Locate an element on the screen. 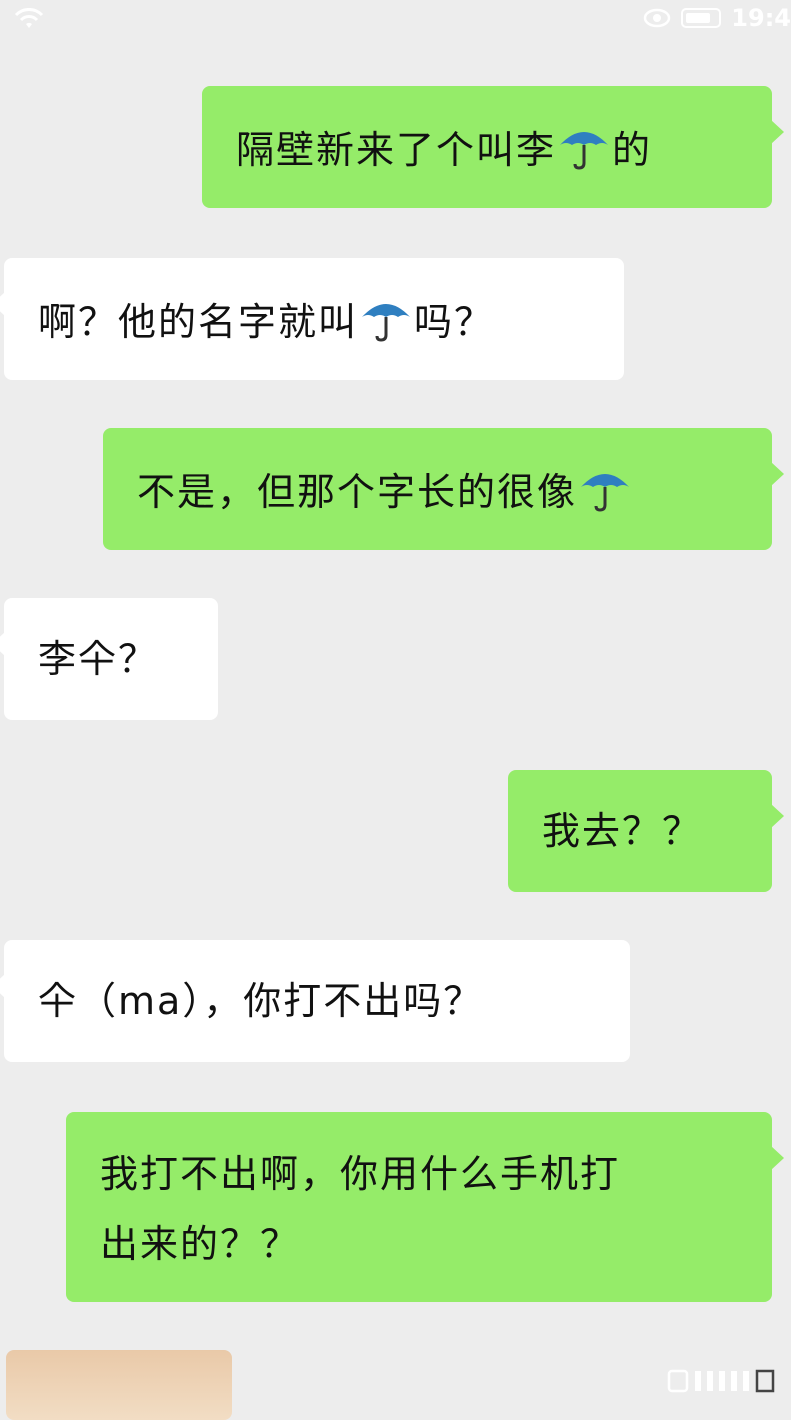 The width and height of the screenshot is (791, 1420). message-bubble-sent: 不是，但那个字长的很像 is located at coordinates (443, 489).